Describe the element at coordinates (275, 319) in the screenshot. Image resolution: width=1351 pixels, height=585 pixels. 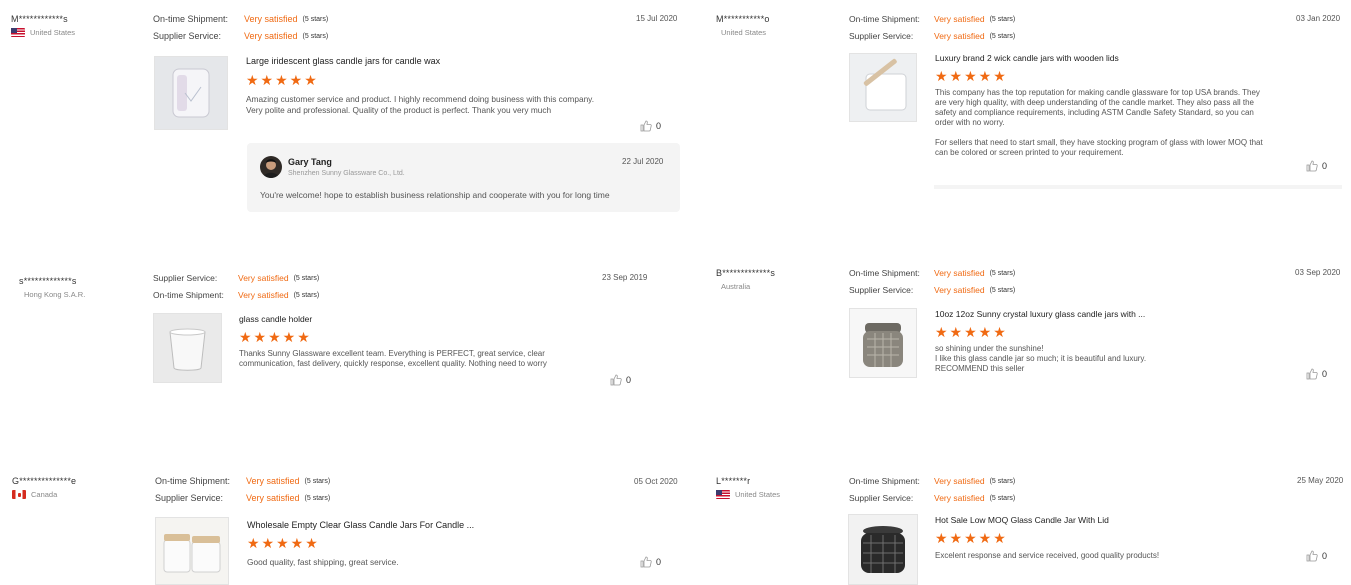
I see `product-title: glass candle holder` at that location.